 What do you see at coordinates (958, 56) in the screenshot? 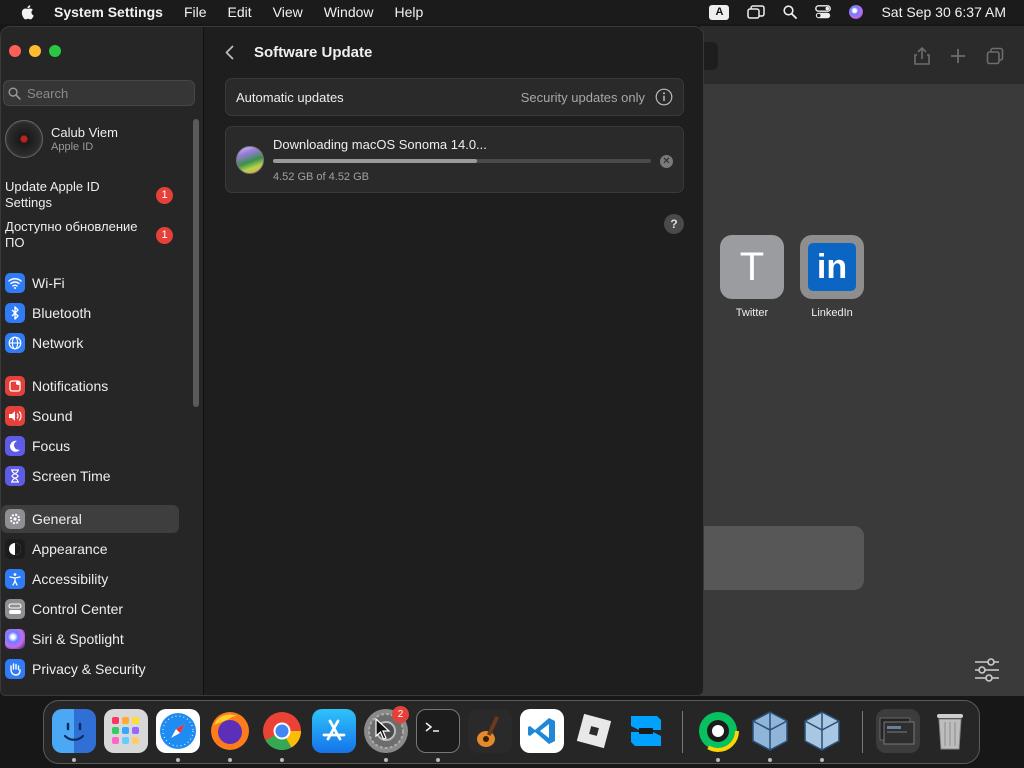
I see `new-tab-icon` at bounding box center [958, 56].